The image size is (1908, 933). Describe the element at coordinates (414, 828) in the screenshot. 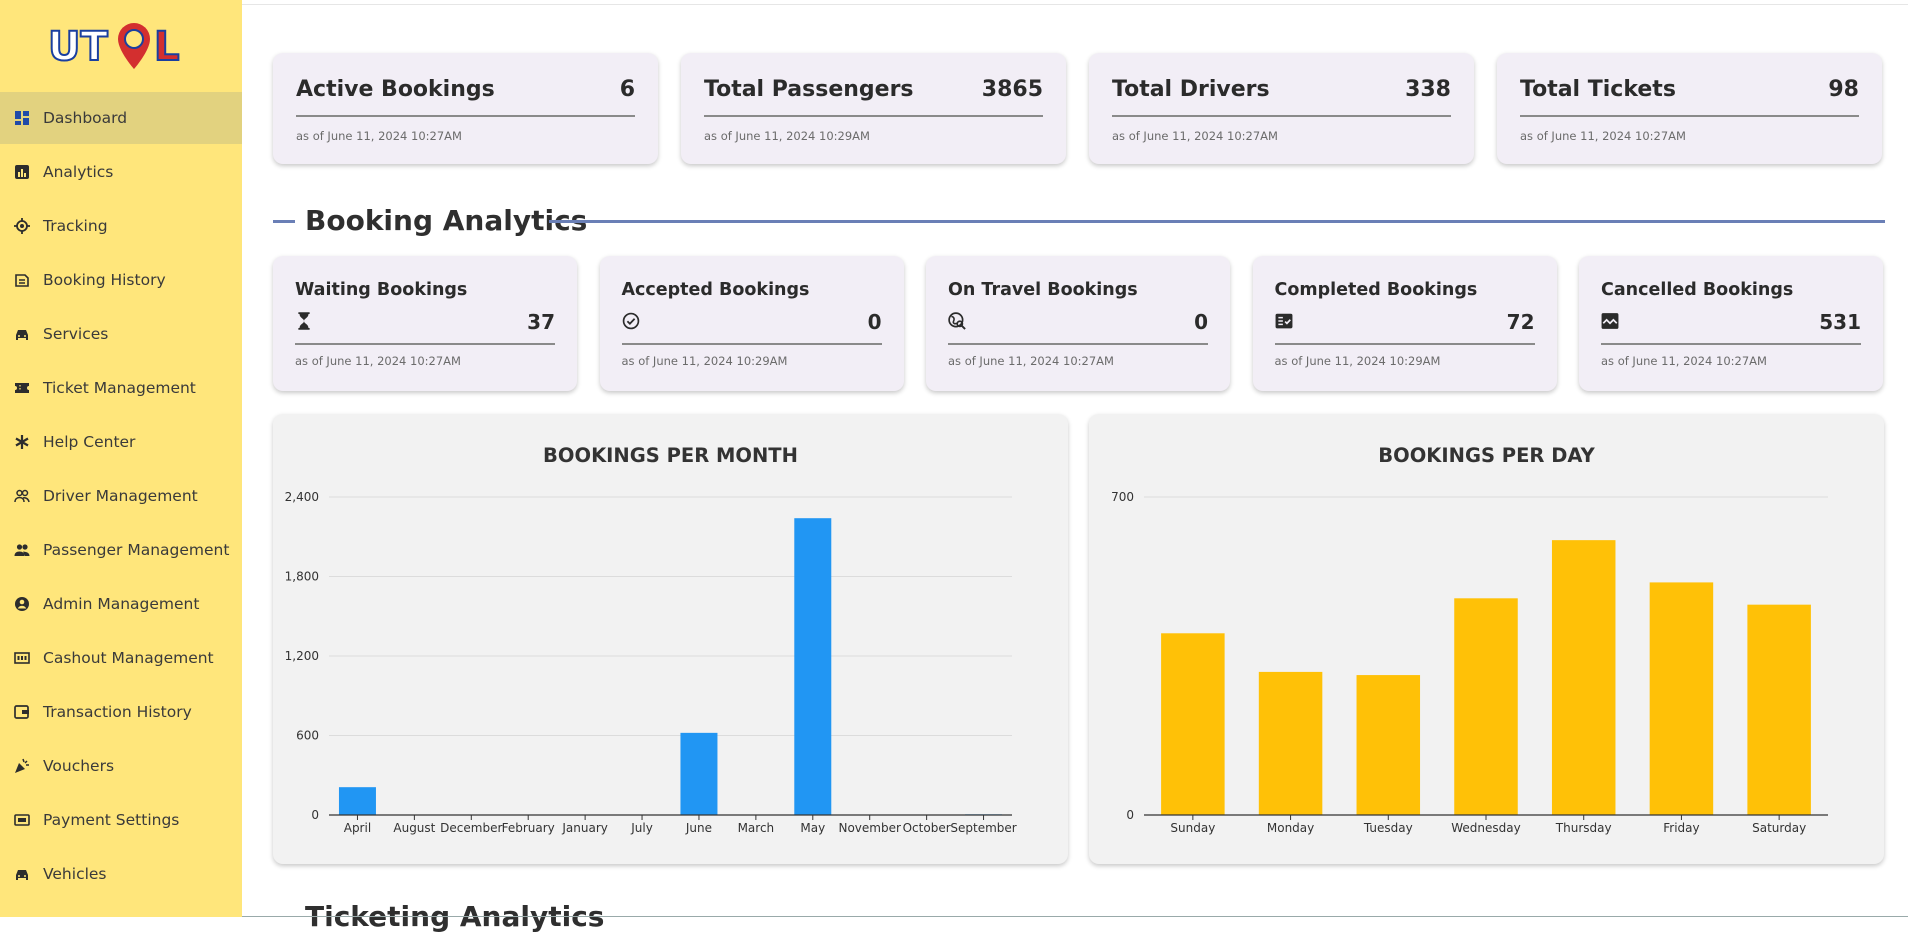

I see `x-tick-label: August` at that location.